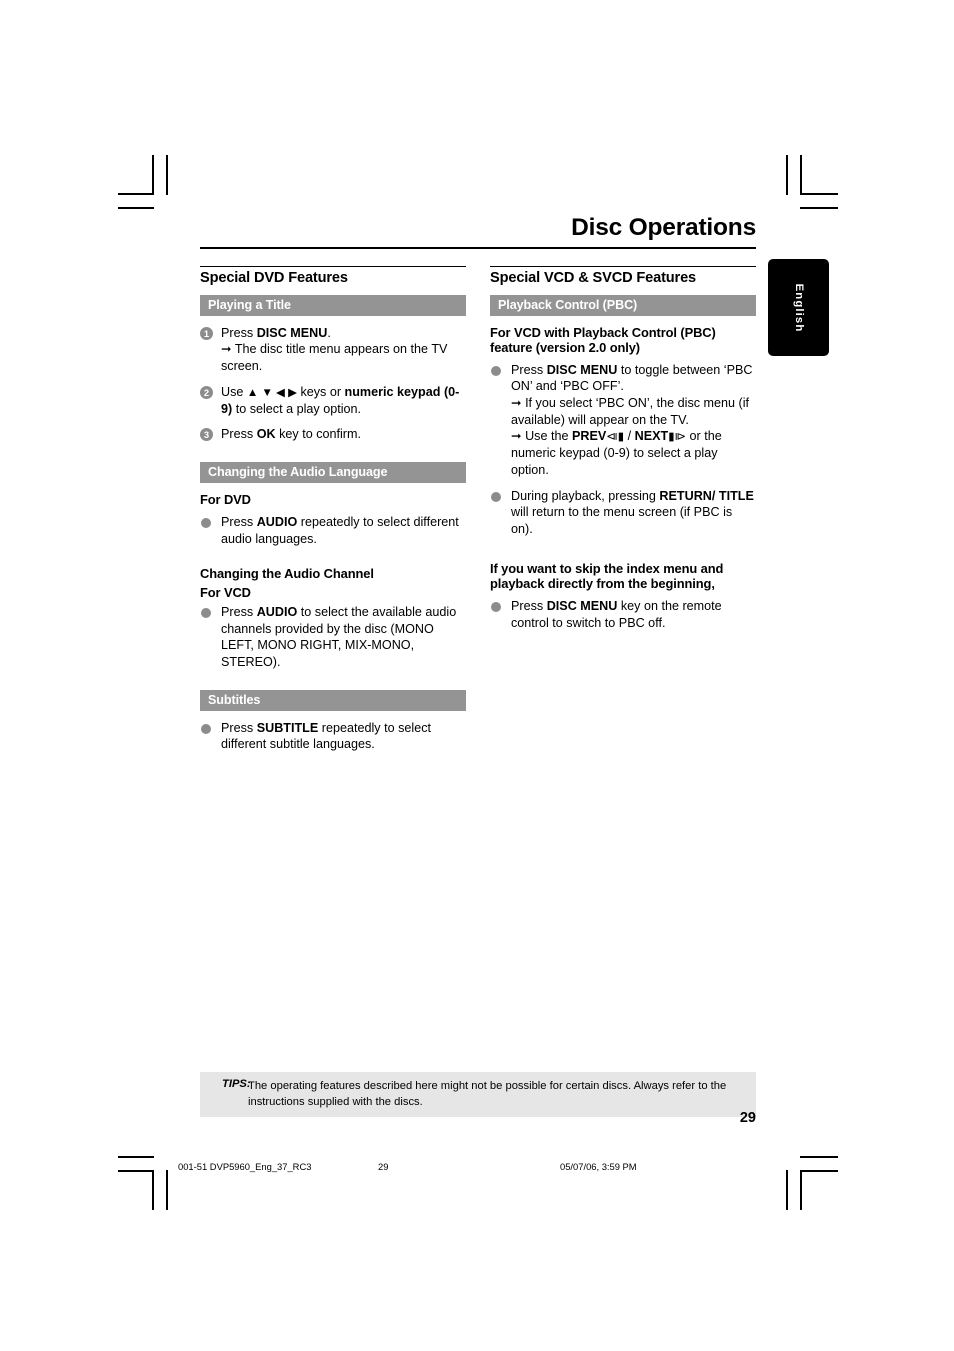  Describe the element at coordinates (245, 1166) in the screenshot. I see `print-strip-filename: 001-51 DVP5960_Eng_37_RC3` at that location.